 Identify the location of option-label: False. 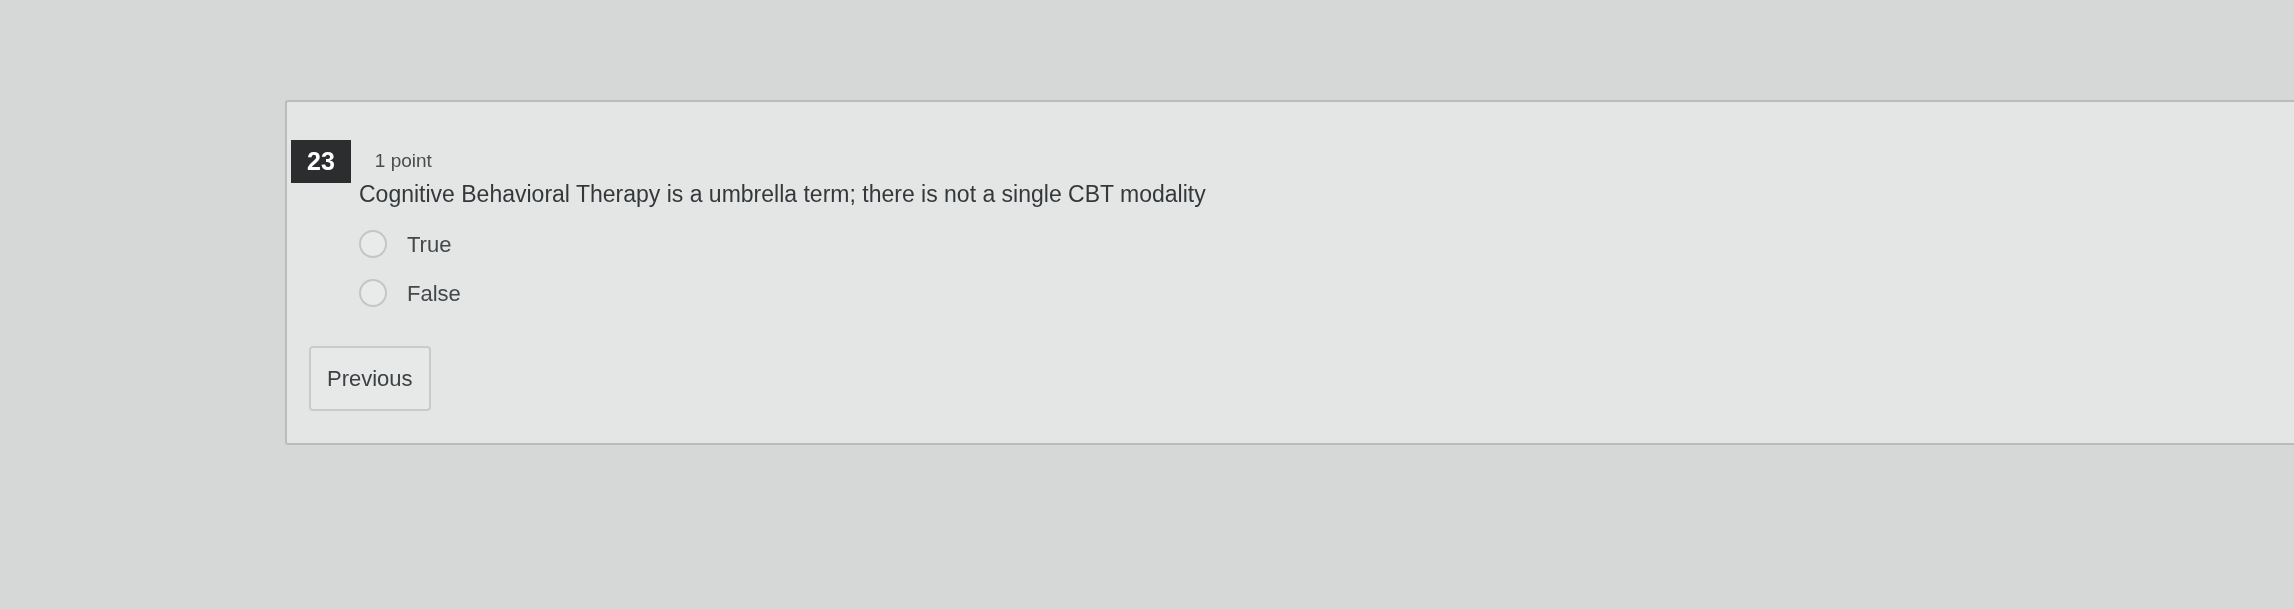
(434, 293).